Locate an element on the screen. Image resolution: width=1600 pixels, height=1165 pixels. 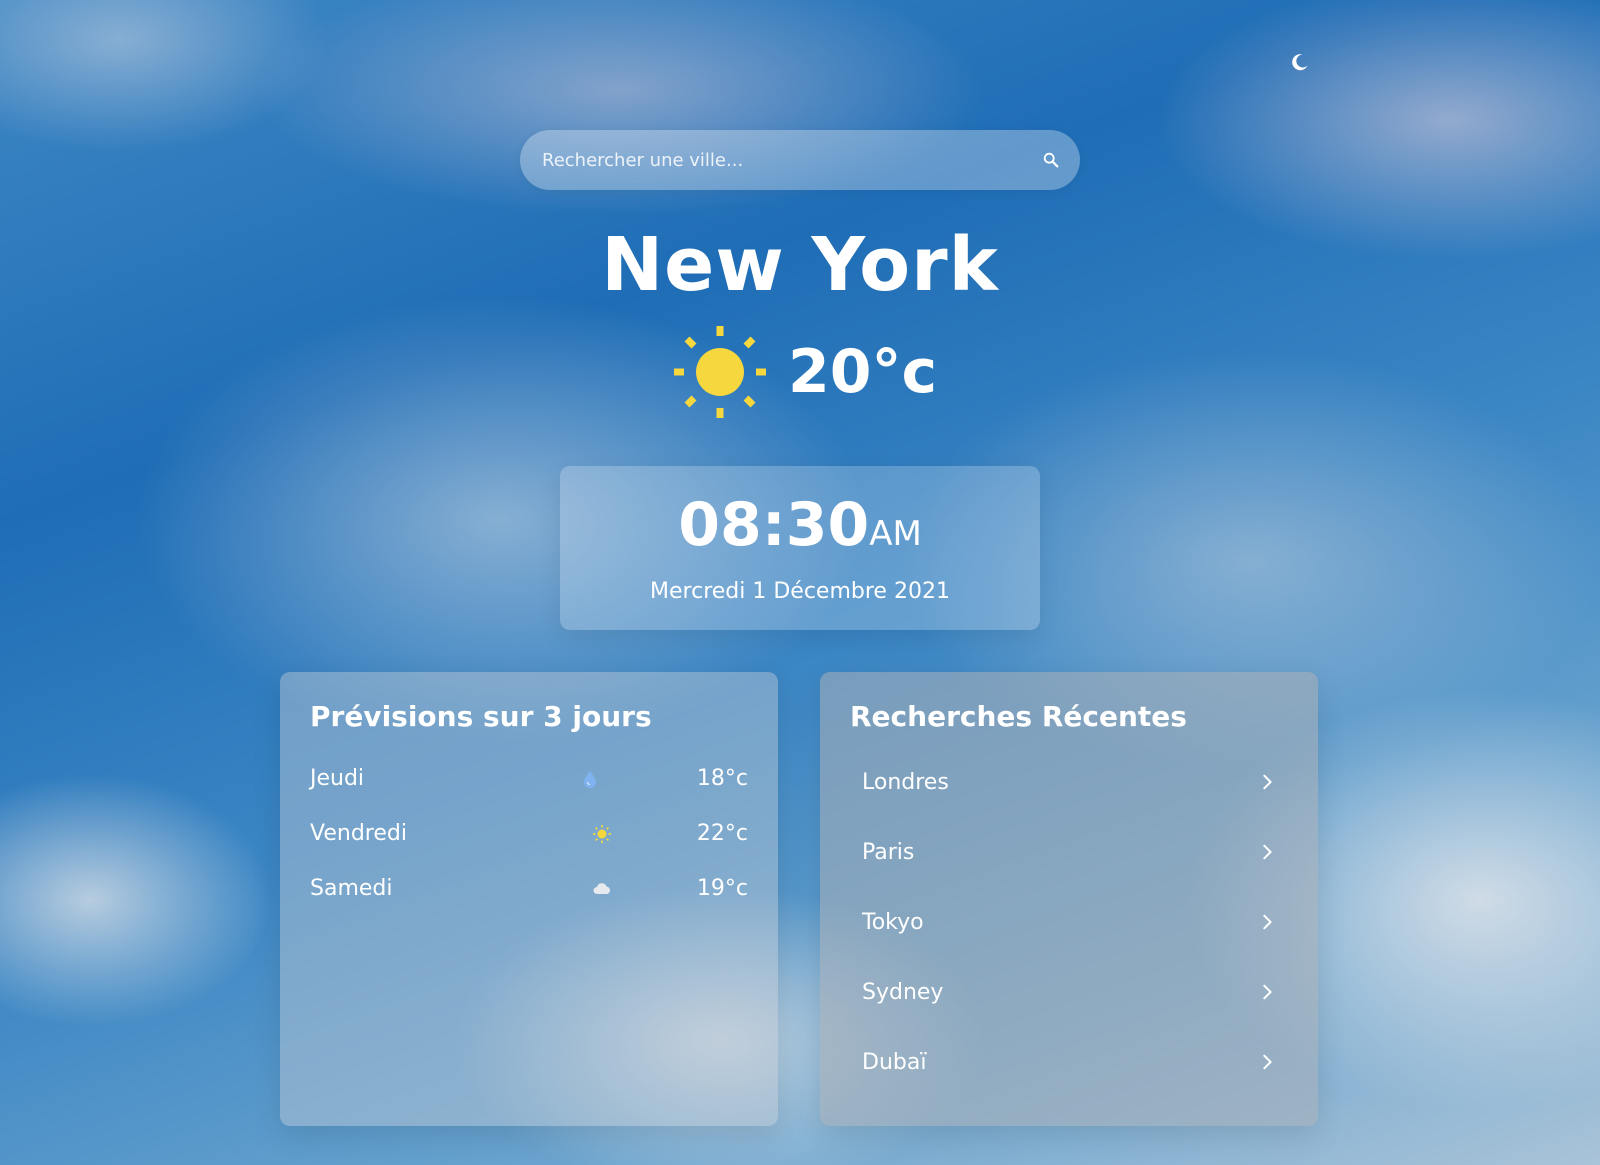
raindrop-icon is located at coordinates (590, 779).